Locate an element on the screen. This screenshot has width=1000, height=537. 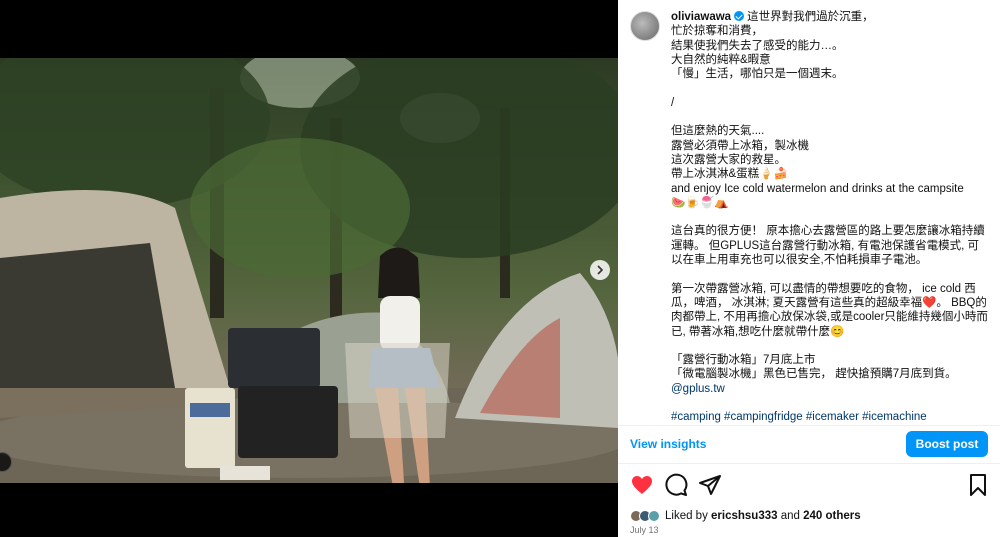
caption-line: 大自然的純粹&暇意 is located at coordinates (721, 59).